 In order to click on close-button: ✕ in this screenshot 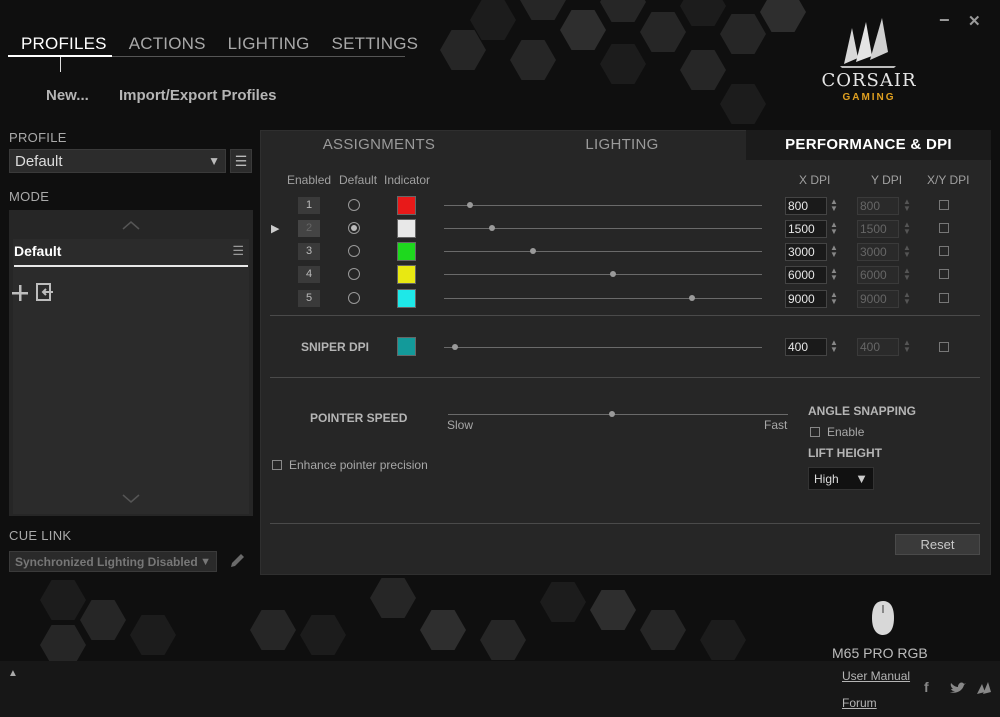, I will do `click(974, 21)`.